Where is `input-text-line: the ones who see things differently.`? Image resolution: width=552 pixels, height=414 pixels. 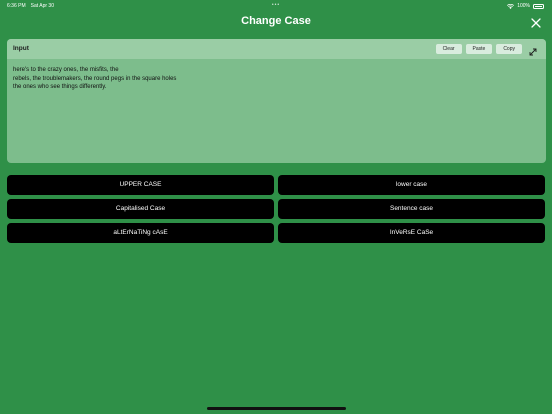
input-text-line: the ones who see things differently. is located at coordinates (60, 87).